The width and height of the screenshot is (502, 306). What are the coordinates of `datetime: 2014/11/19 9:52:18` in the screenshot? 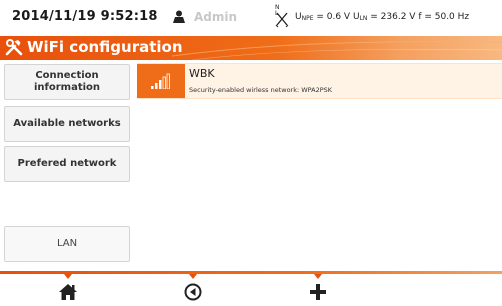 It's located at (85, 16).